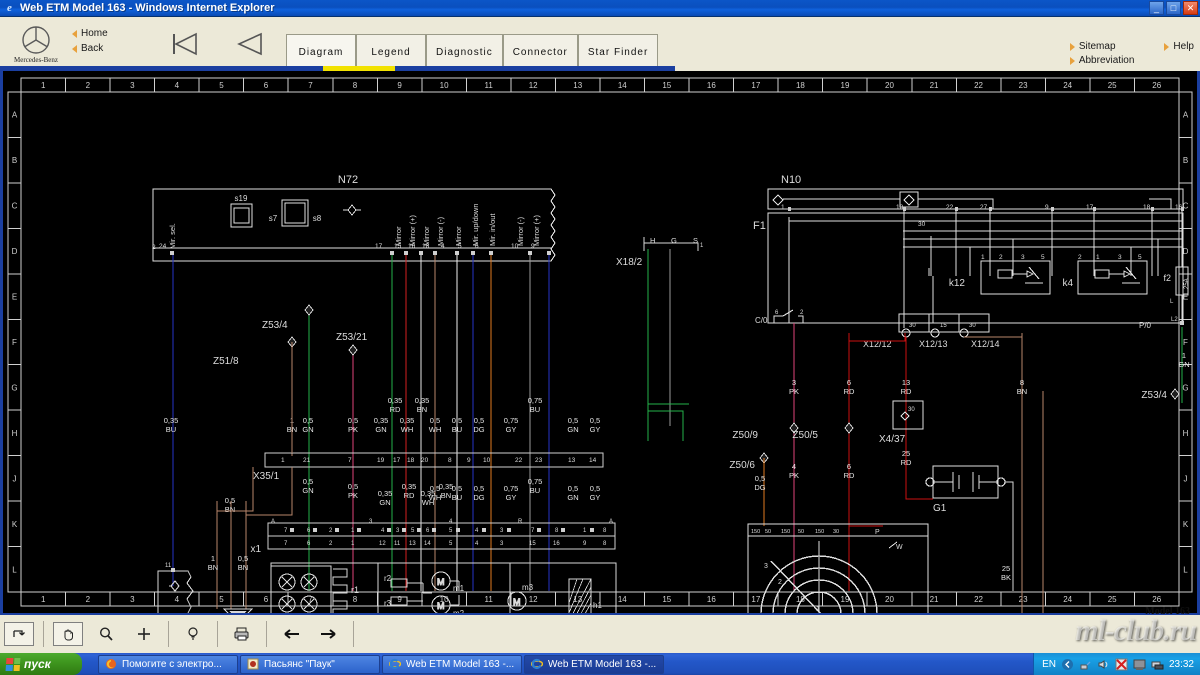 Image resolution: width=1200 pixels, height=675 pixels. I want to click on pan-tool-button, so click(68, 634).